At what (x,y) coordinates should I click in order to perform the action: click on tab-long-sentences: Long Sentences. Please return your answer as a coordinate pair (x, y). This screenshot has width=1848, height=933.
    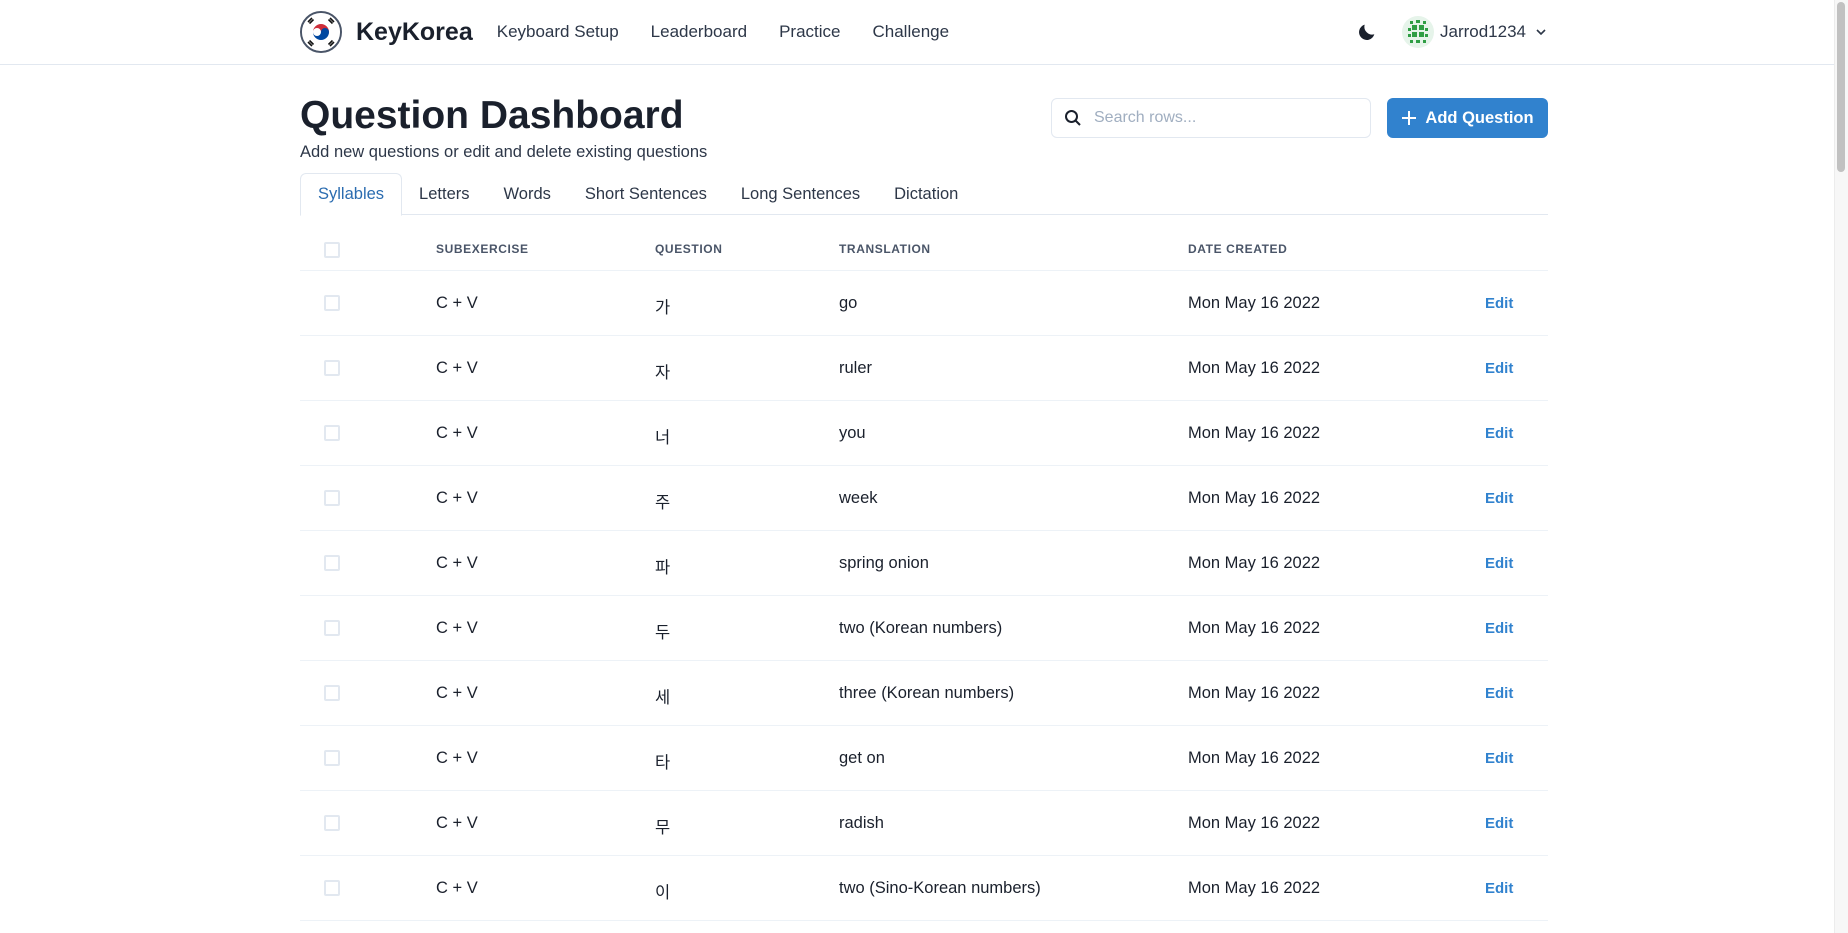
    Looking at the image, I should click on (800, 194).